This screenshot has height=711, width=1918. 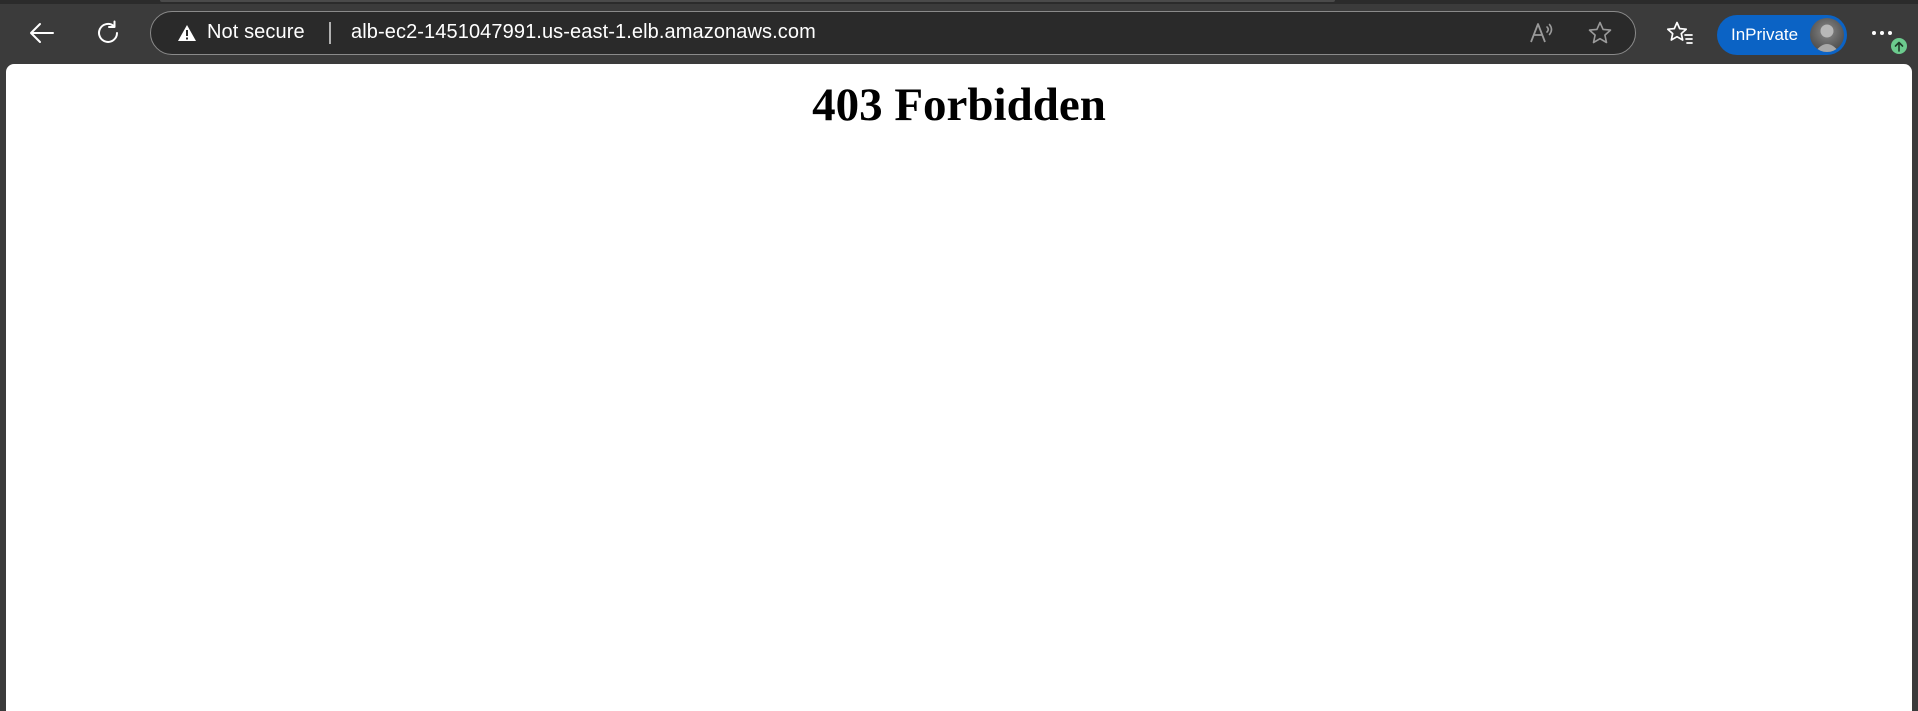 I want to click on favorites-icon, so click(x=1679, y=32).